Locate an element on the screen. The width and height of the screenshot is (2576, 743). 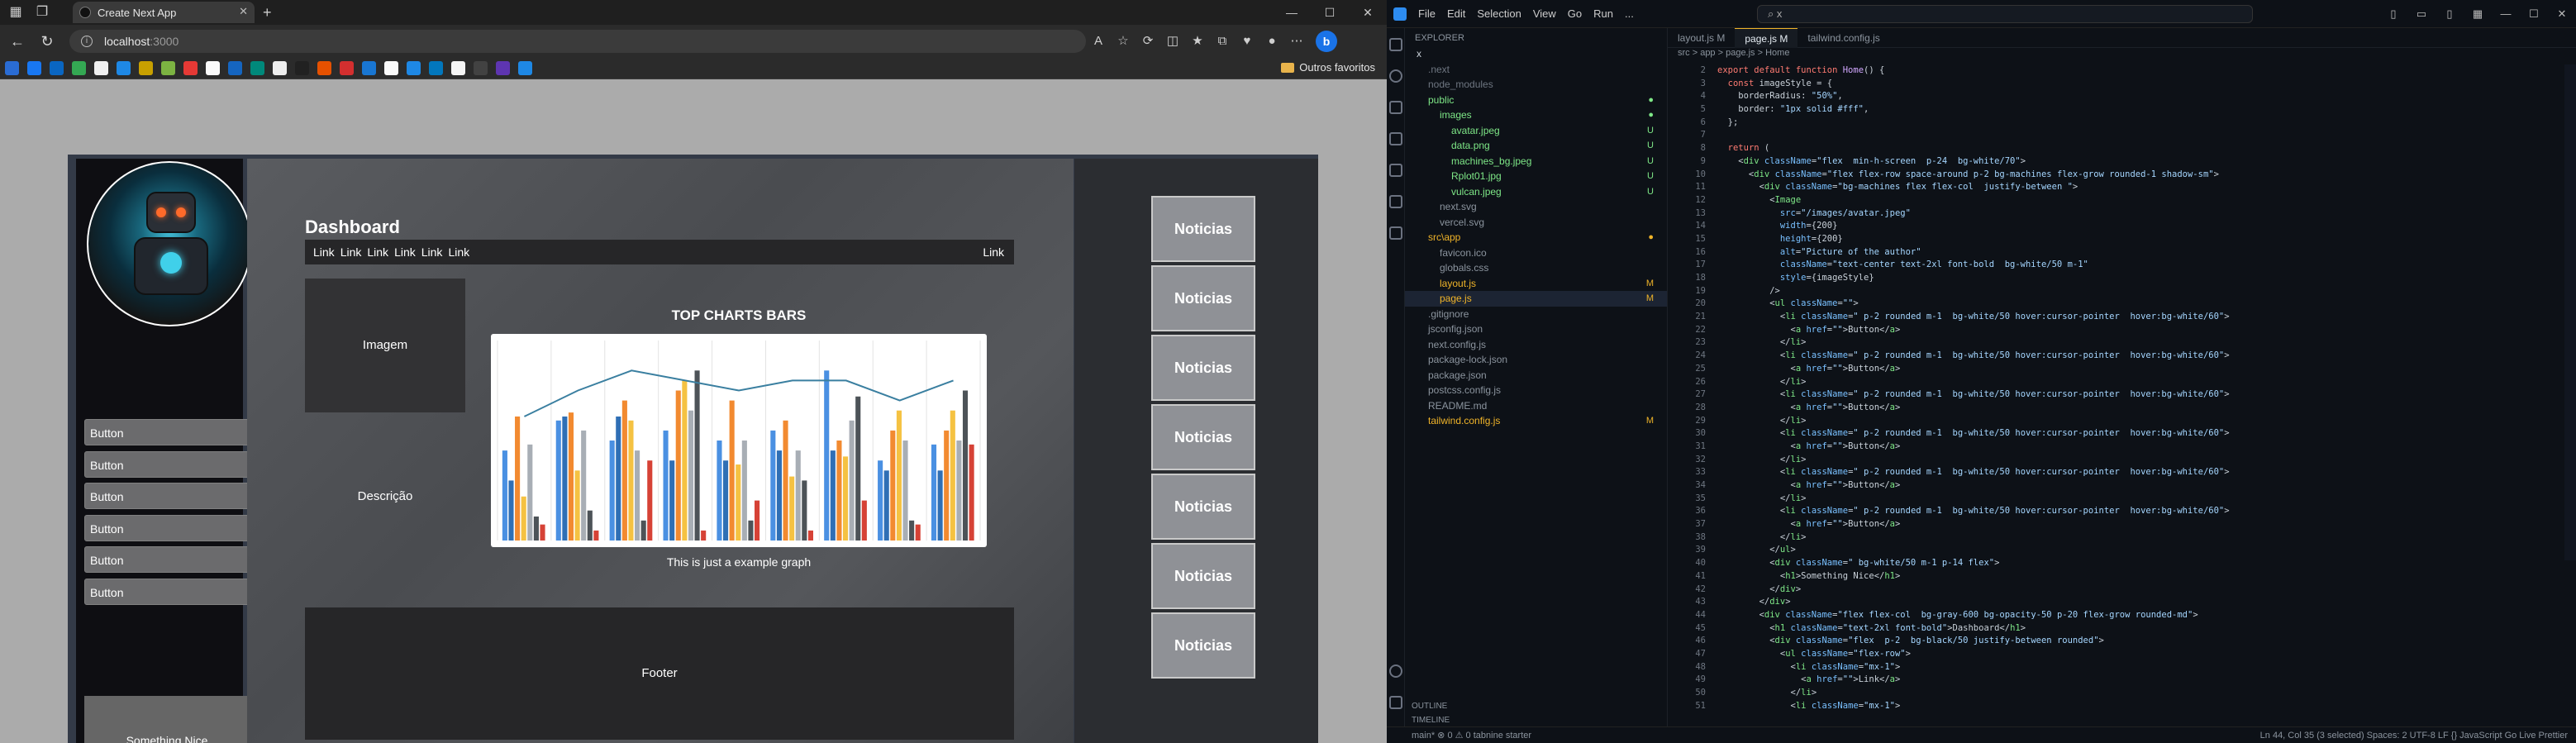
code-line: 37 <a href="">Button</a> is located at coordinates (2122, 524).